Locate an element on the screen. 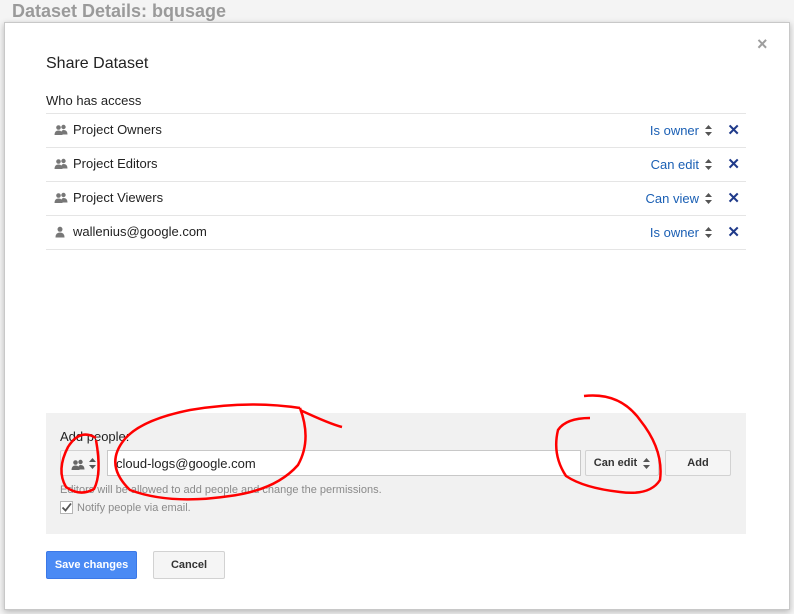 This screenshot has height=614, width=794. page-title: Dataset Details: bqusage is located at coordinates (119, 11).